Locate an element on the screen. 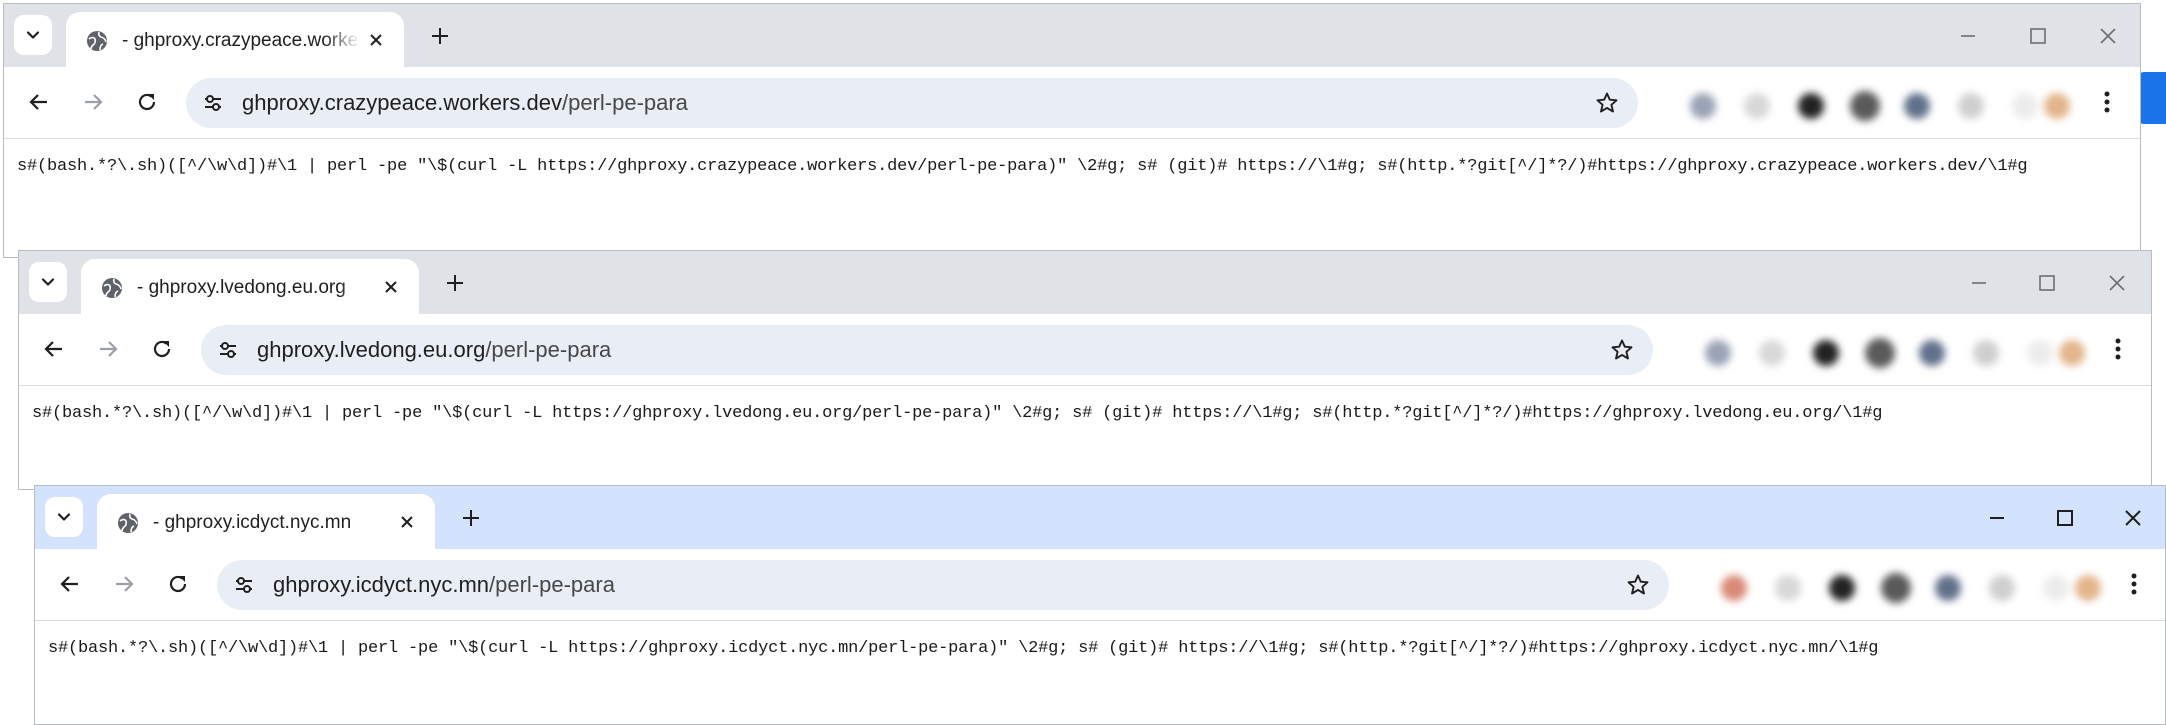 The image size is (2166, 725). url-host: ghproxy.lvedong.eu.org is located at coordinates (371, 349).